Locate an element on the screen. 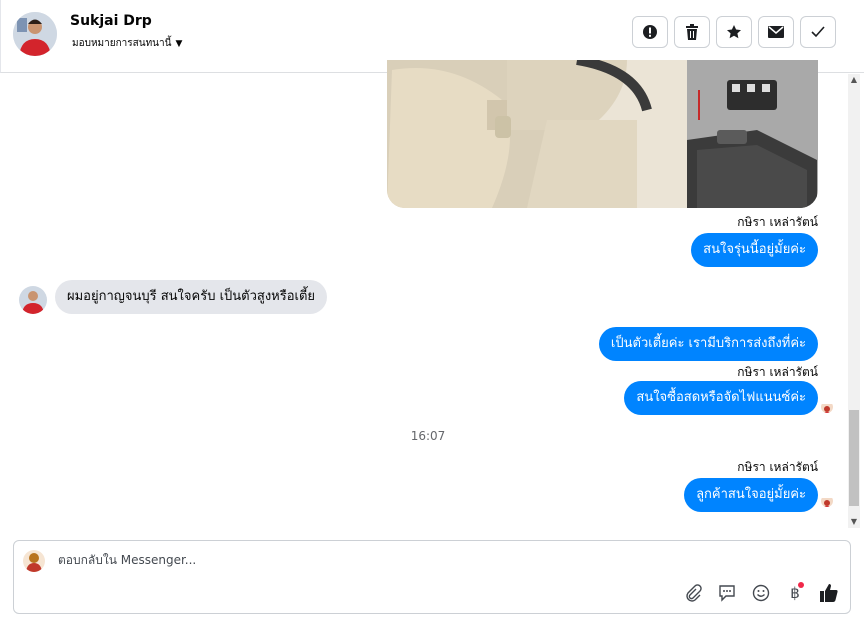  mark-done-icon is located at coordinates (818, 32).